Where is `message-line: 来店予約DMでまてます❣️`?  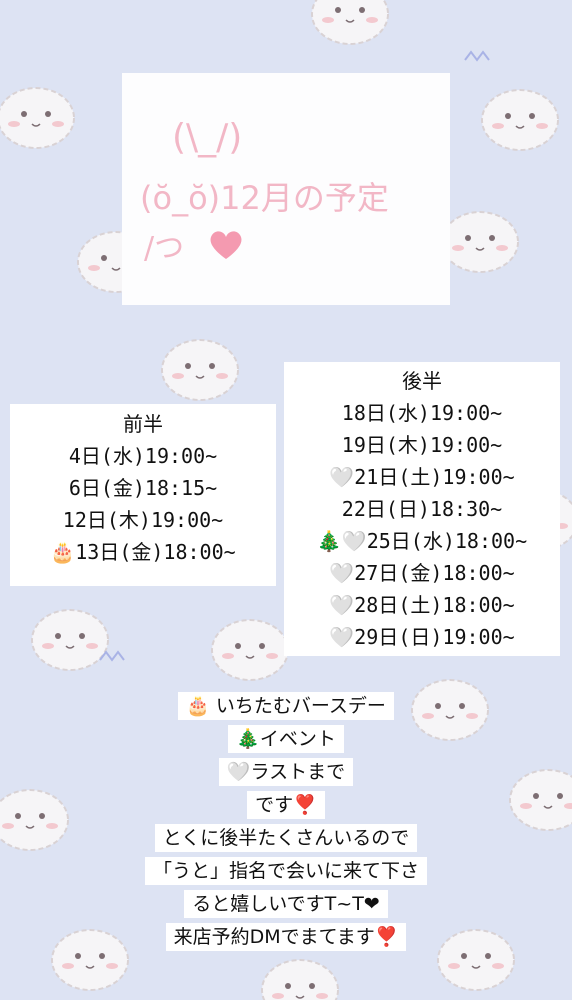
message-line: 来店予約DMでまてます❣️ is located at coordinates (286, 937).